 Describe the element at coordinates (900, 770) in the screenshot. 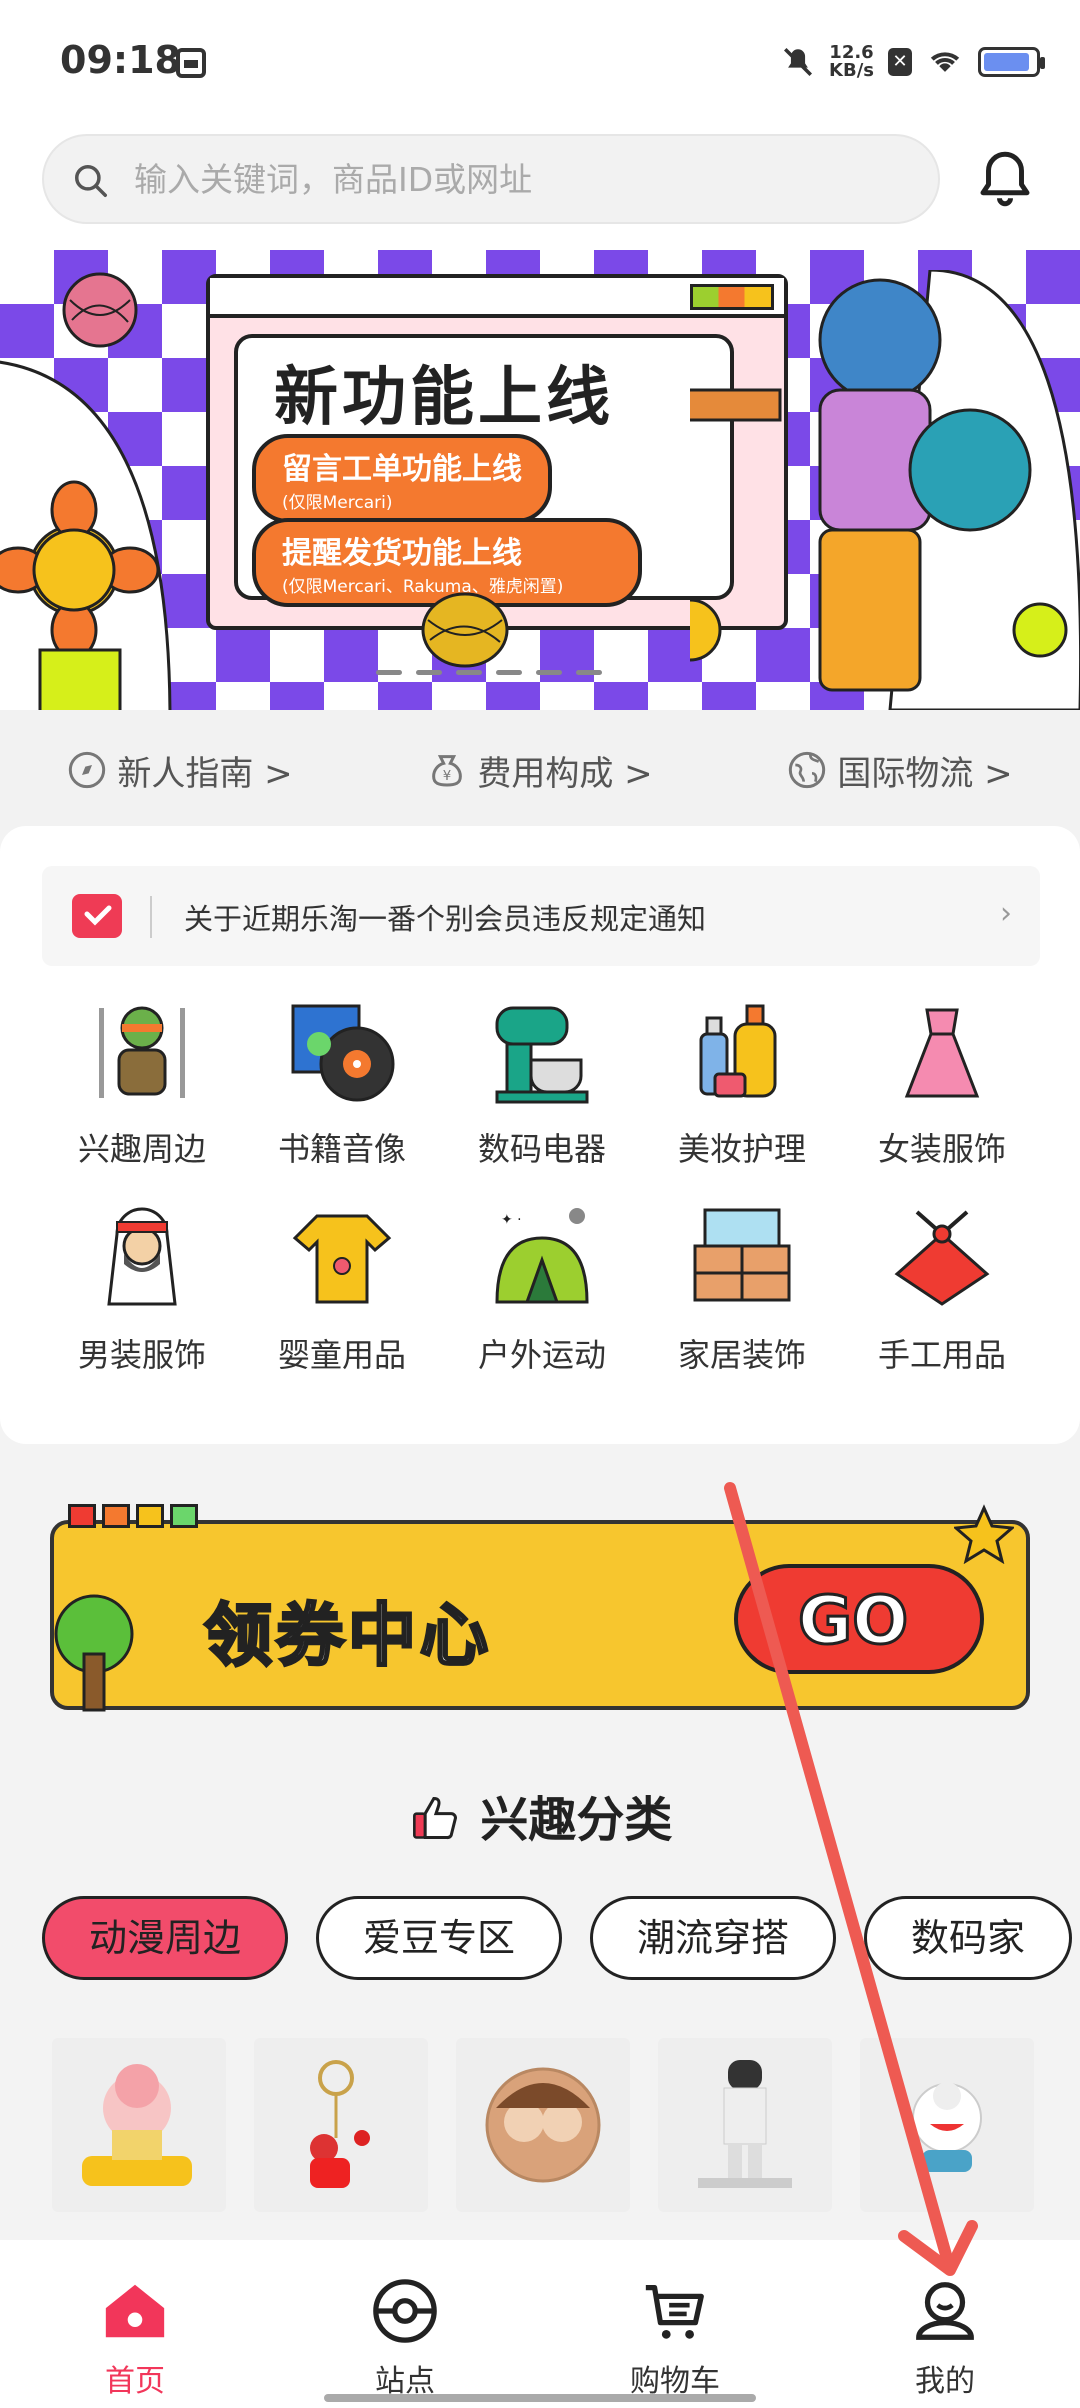

I see `quick-link-logistics: 国际物流 >` at that location.